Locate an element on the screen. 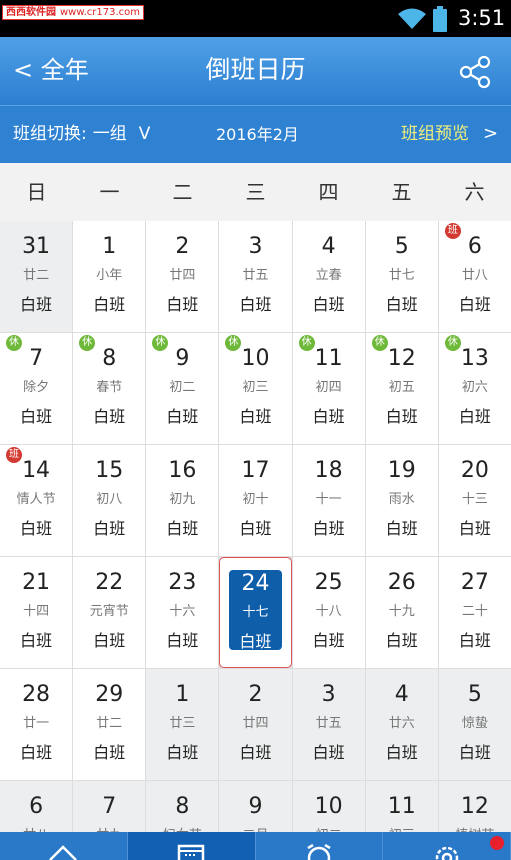  shift-preview-label: 班组预览 is located at coordinates (435, 134).